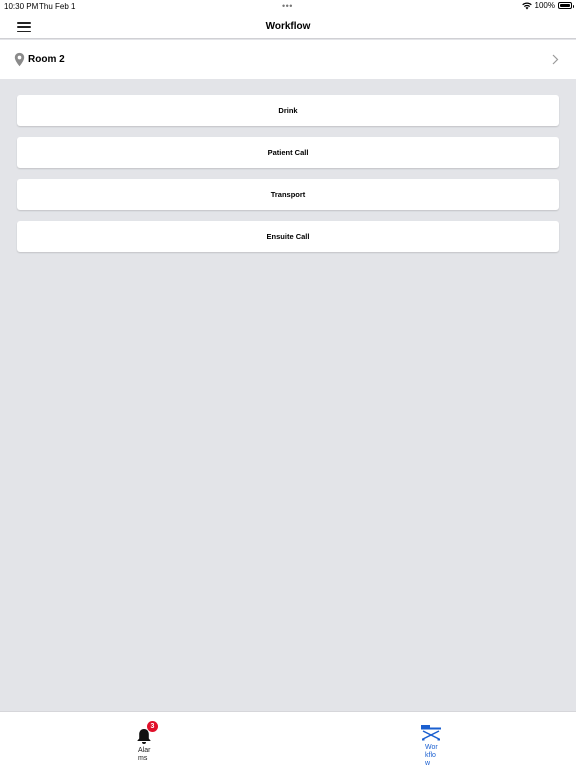  I want to click on location-pin-icon, so click(19, 59).